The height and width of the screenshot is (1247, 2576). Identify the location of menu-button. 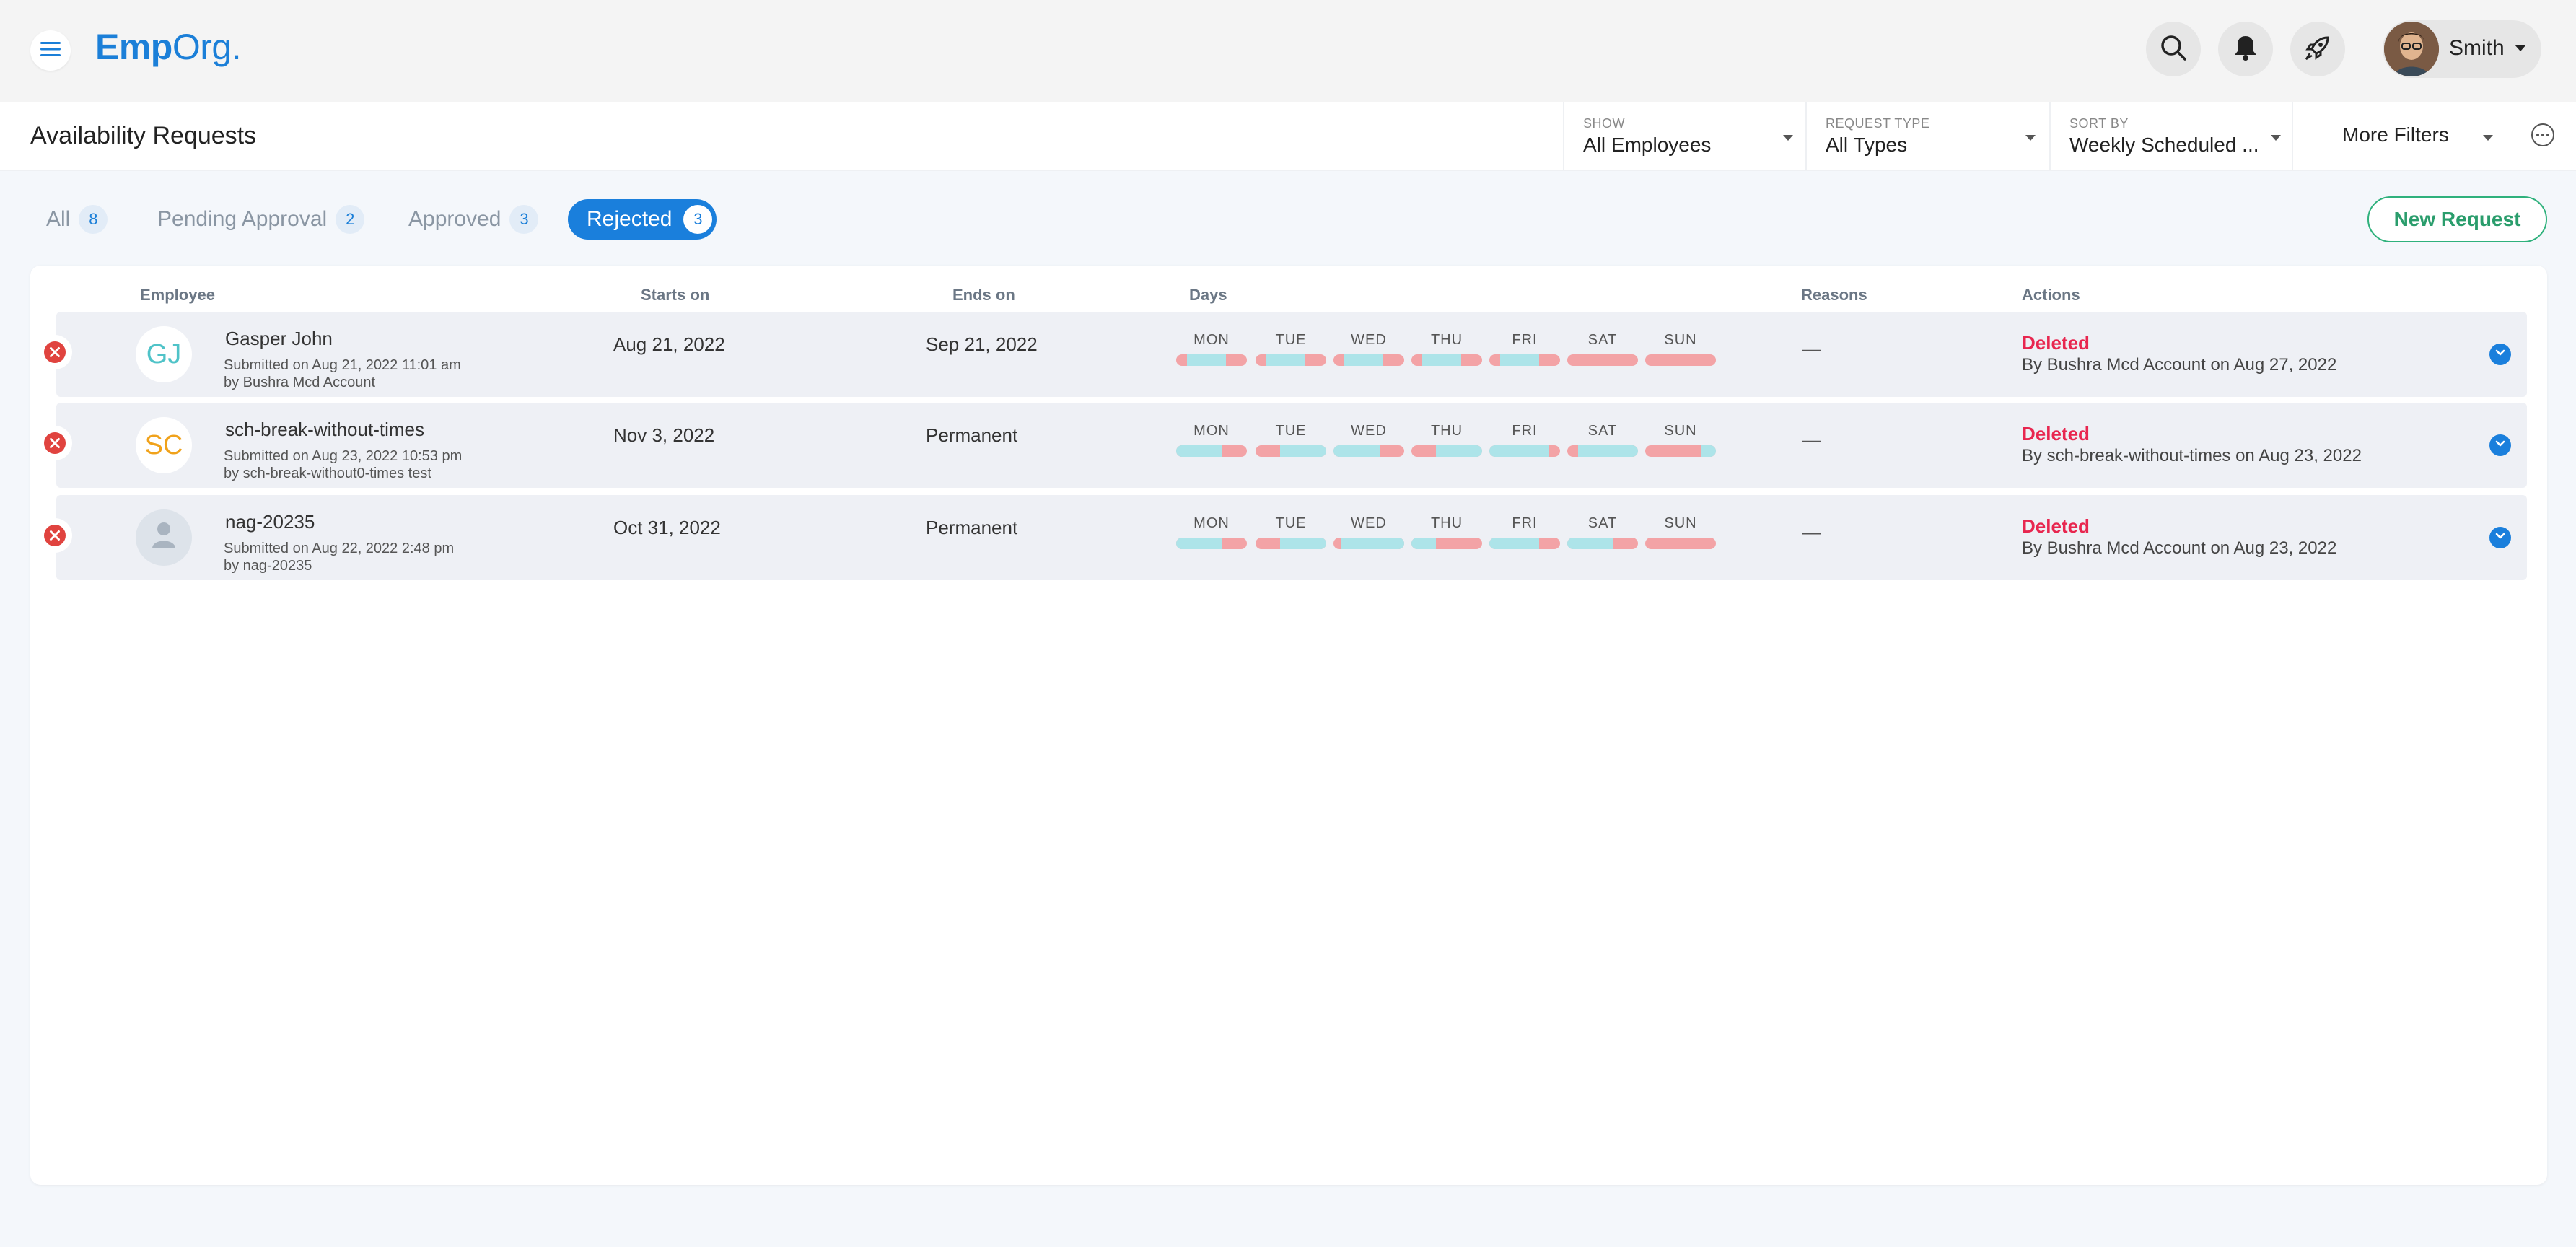
(50, 50).